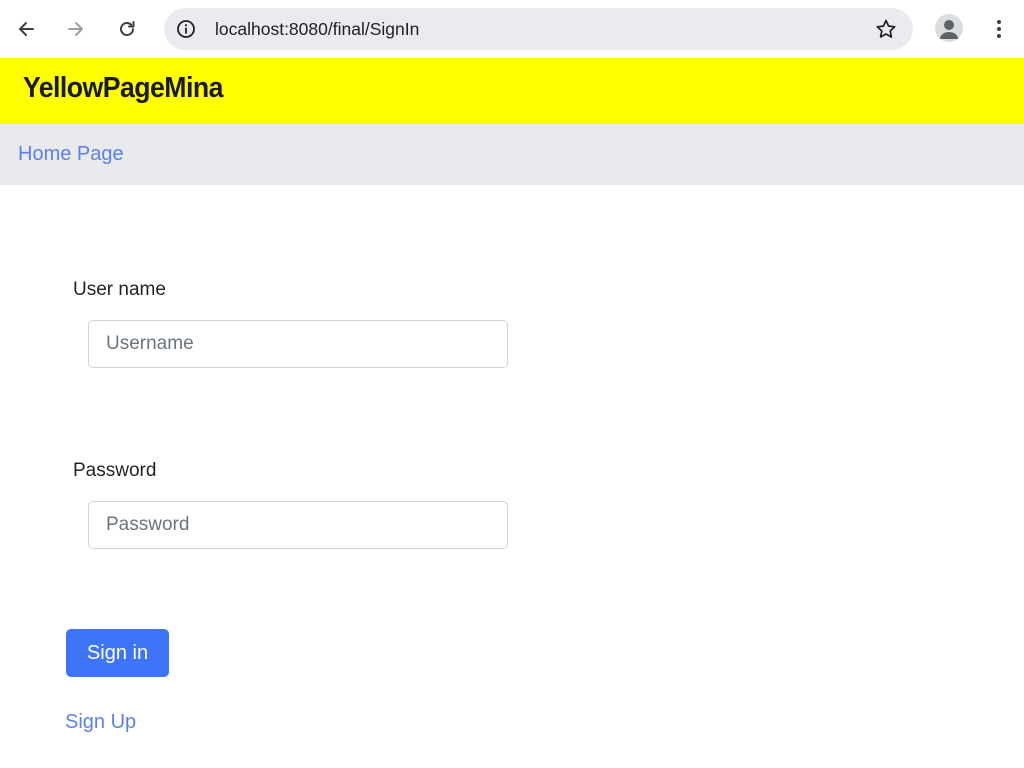 The image size is (1024, 768). I want to click on sign-in-button: Sign in, so click(117, 653).